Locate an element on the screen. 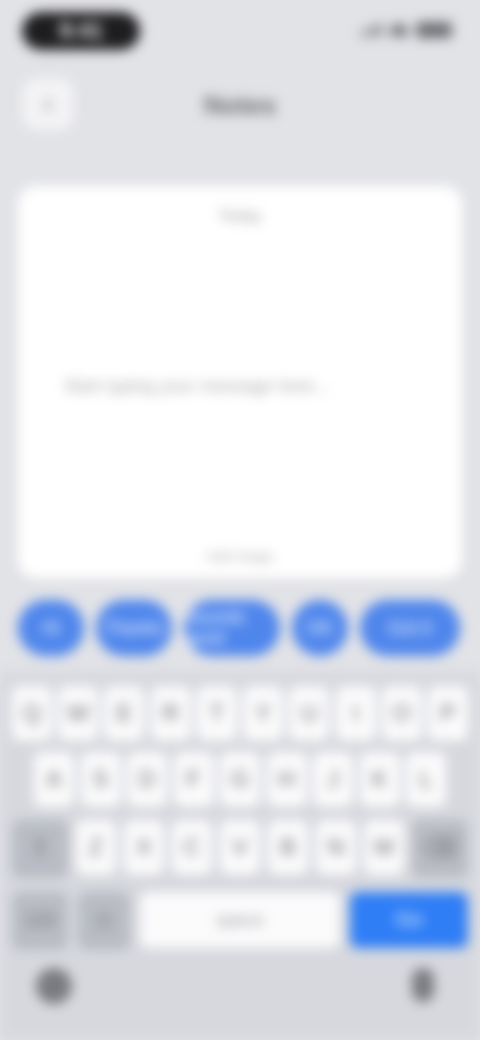 The image size is (480, 1040). keyboard-row-3: ⇧ Z X C V B N M ⌫ is located at coordinates (240, 848).